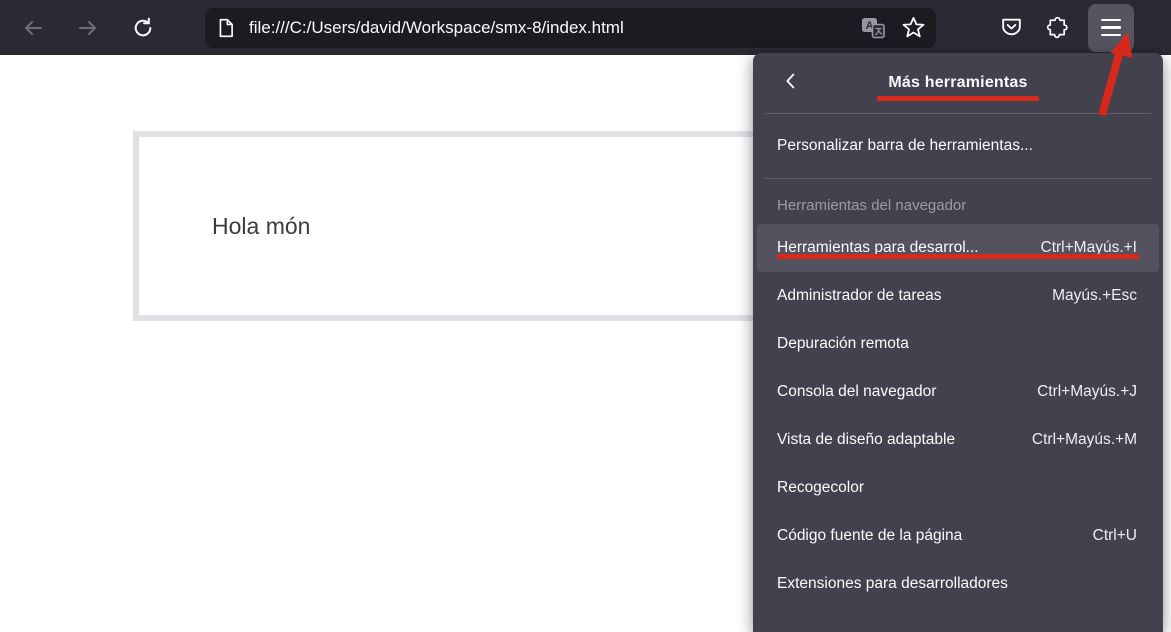 This screenshot has width=1171, height=632. Describe the element at coordinates (958, 98) in the screenshot. I see `annotation-title-underline` at that location.